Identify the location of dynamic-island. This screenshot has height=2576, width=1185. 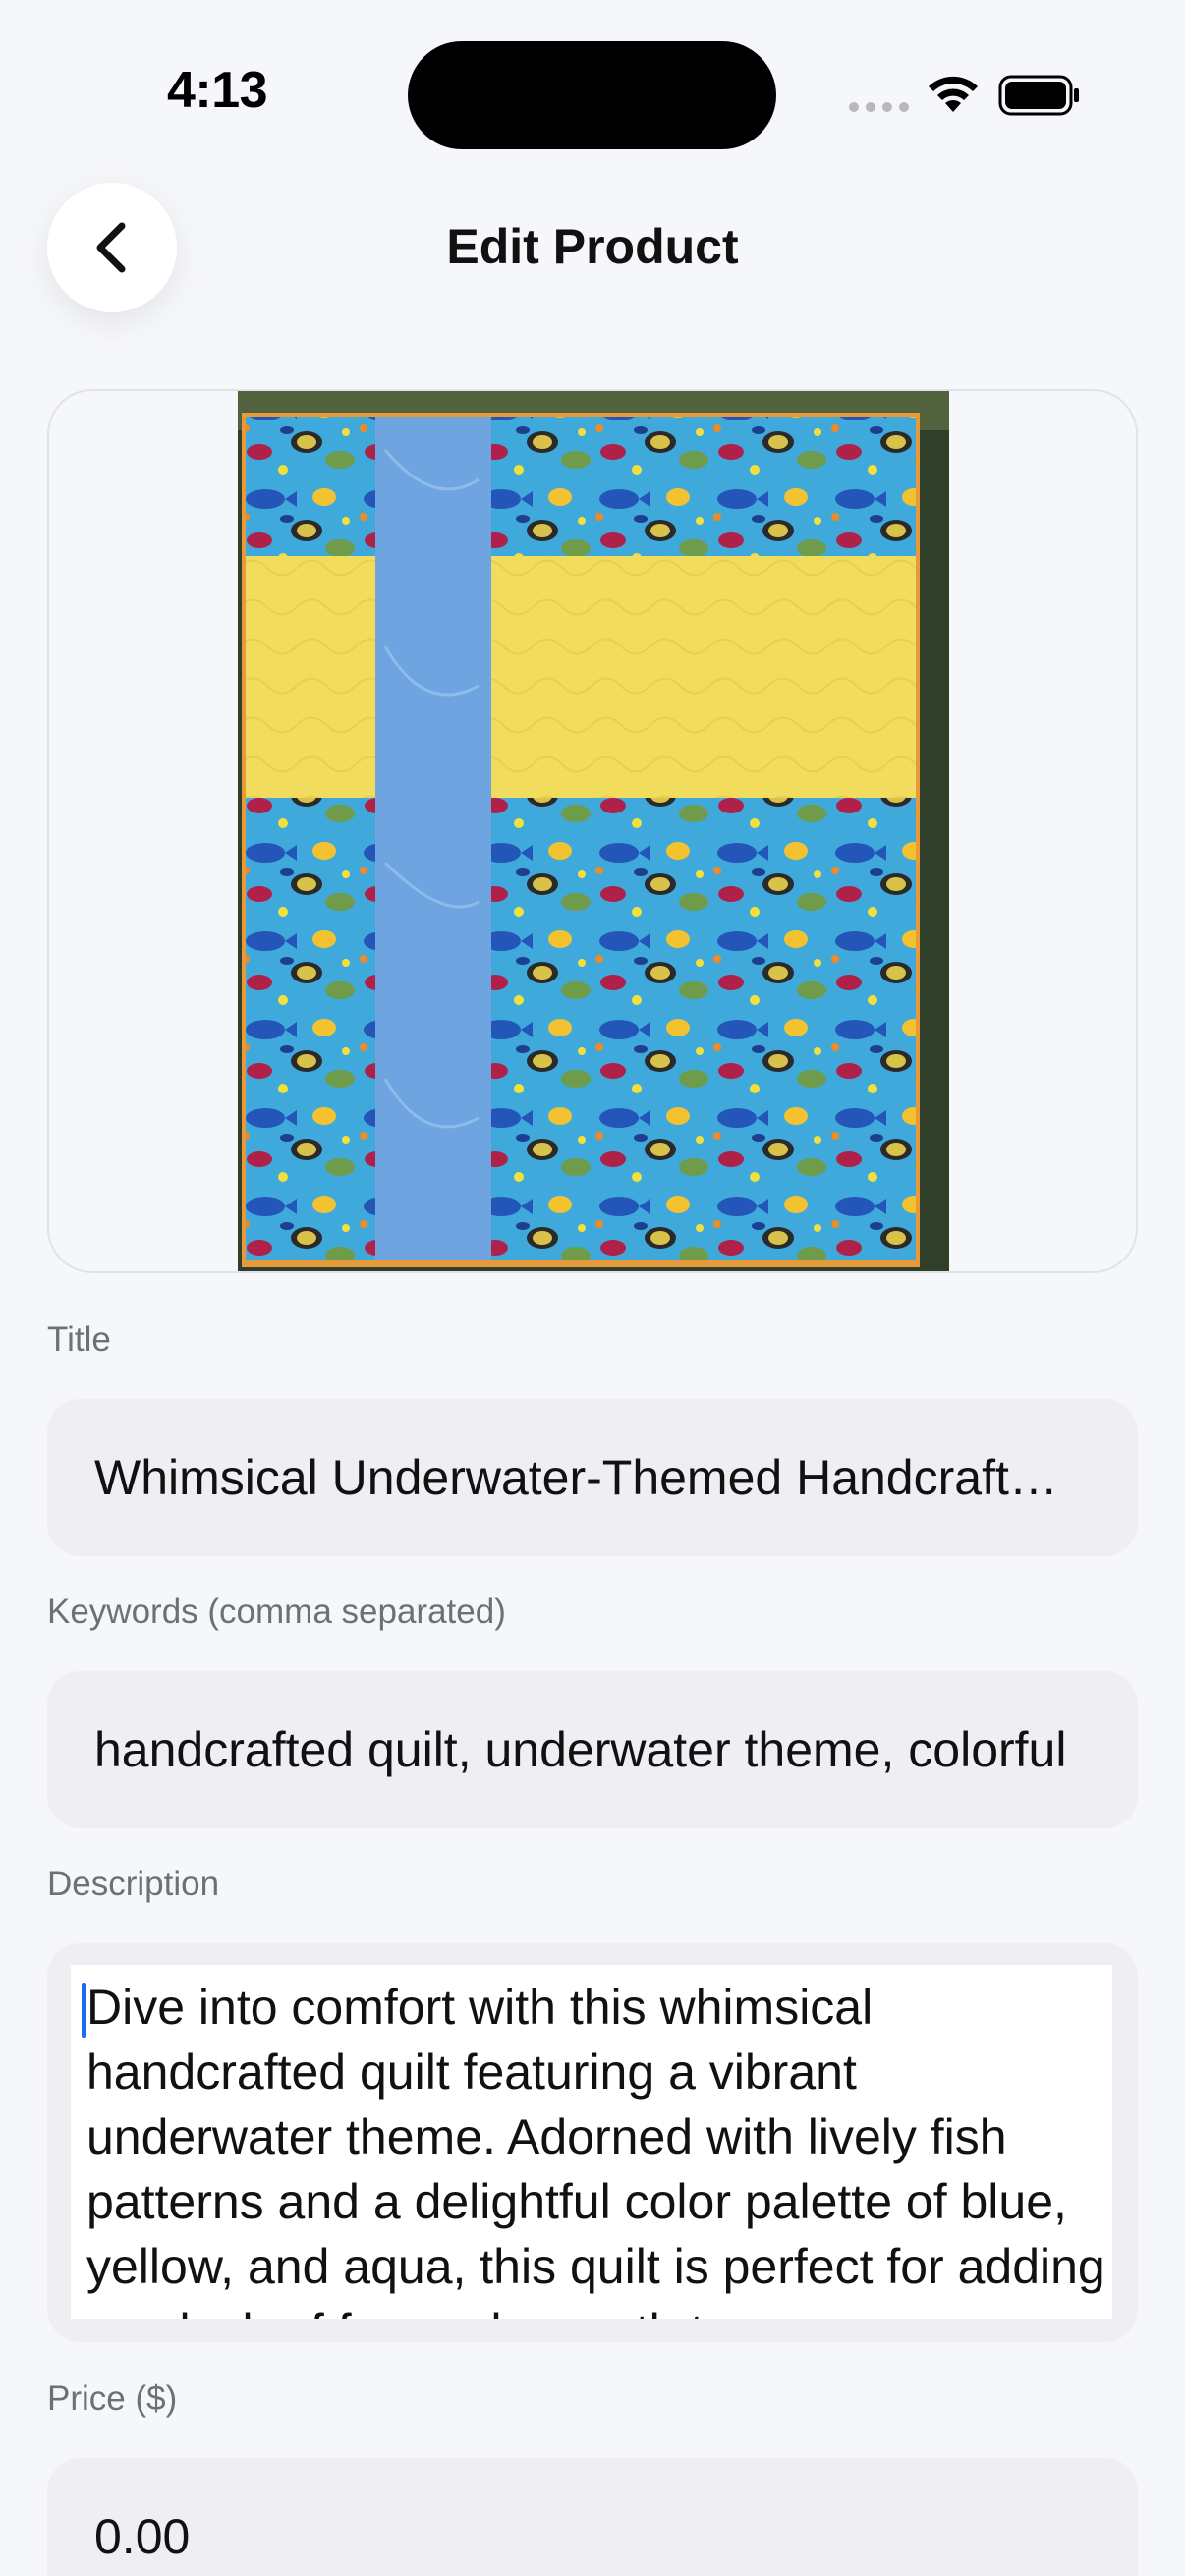
(592, 95).